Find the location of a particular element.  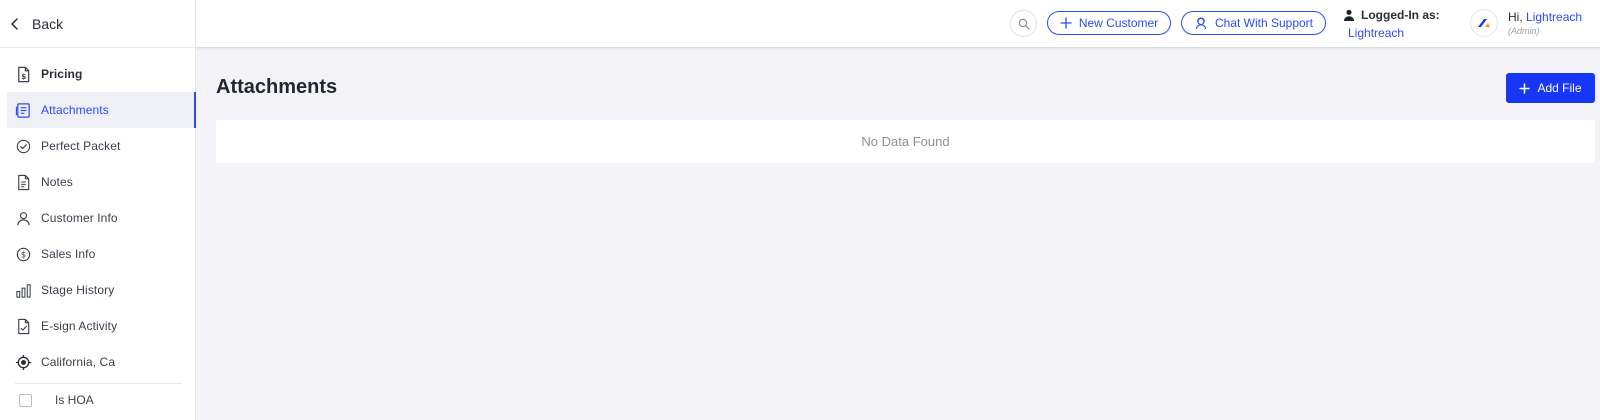

location-target-icon is located at coordinates (23, 362).